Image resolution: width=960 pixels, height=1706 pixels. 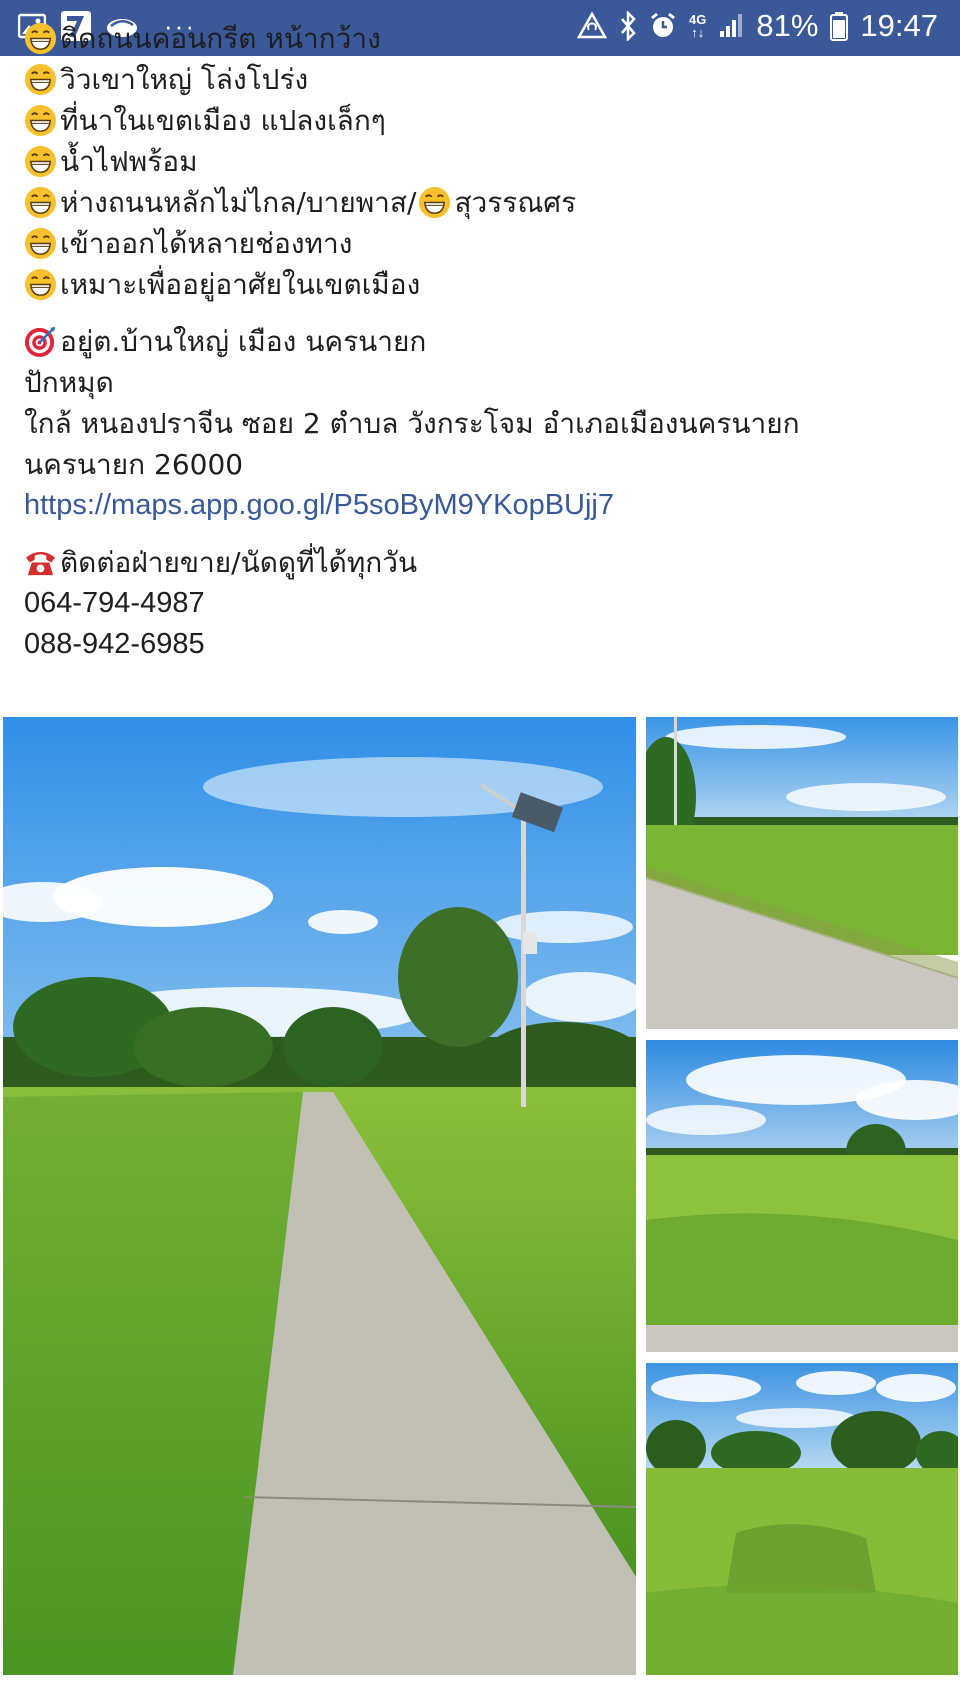 I want to click on feature-line: ห่างถนนหลักไม่ไกล/บายพาส/ สุวรรณศร, so click(x=484, y=202).